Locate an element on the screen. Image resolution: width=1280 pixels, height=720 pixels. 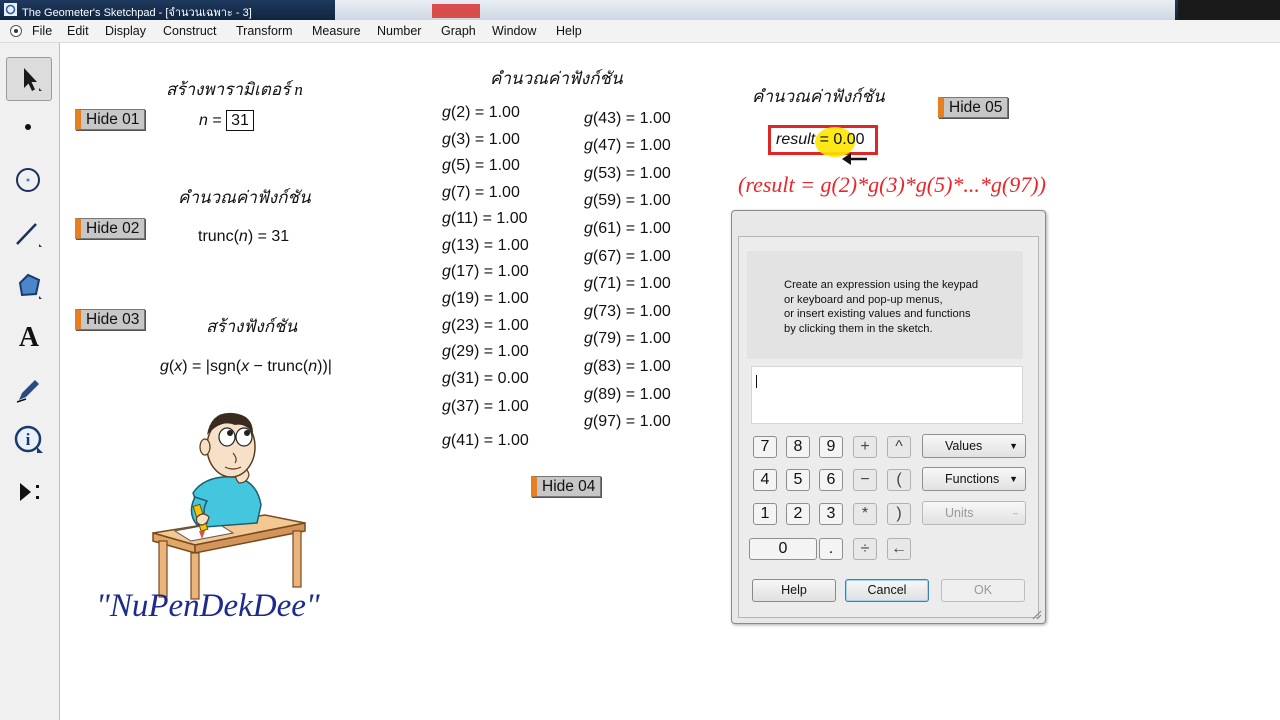
g-value-row: g(67) = 1.00 is located at coordinates (627, 257).